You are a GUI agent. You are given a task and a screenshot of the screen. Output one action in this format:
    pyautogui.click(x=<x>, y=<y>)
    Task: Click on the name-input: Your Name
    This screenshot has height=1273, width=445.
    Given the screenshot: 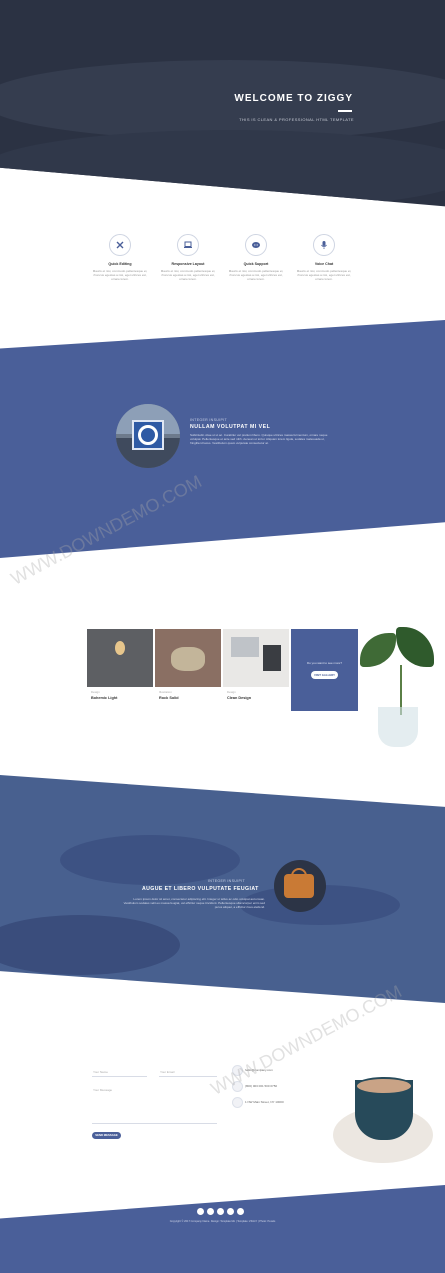 What is the action you would take?
    pyautogui.click(x=119, y=1072)
    